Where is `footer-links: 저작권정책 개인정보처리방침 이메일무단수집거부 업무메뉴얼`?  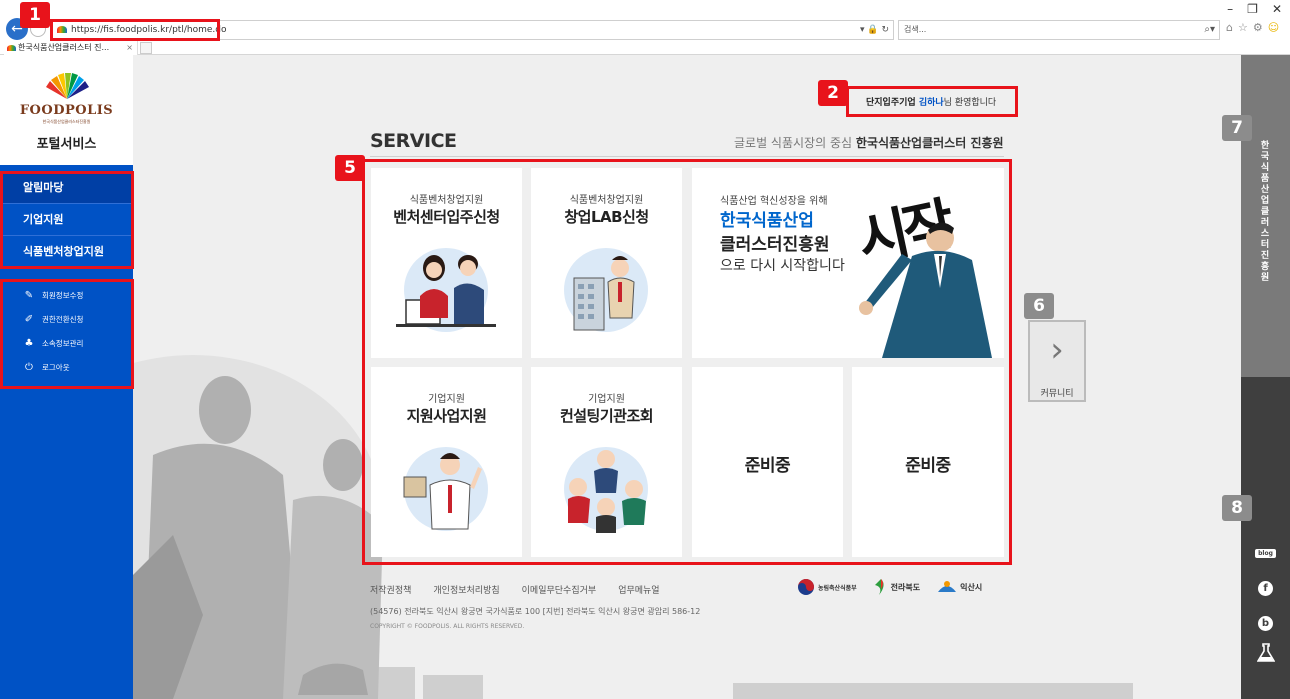
footer-links: 저작권정책 개인정보처리방침 이메일무단수집거부 업무메뉴얼 is located at coordinates (515, 589).